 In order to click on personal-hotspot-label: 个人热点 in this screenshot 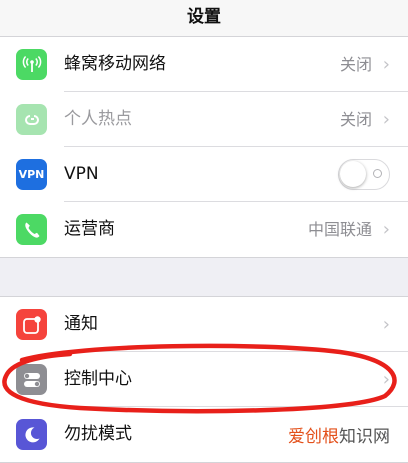, I will do `click(98, 119)`.